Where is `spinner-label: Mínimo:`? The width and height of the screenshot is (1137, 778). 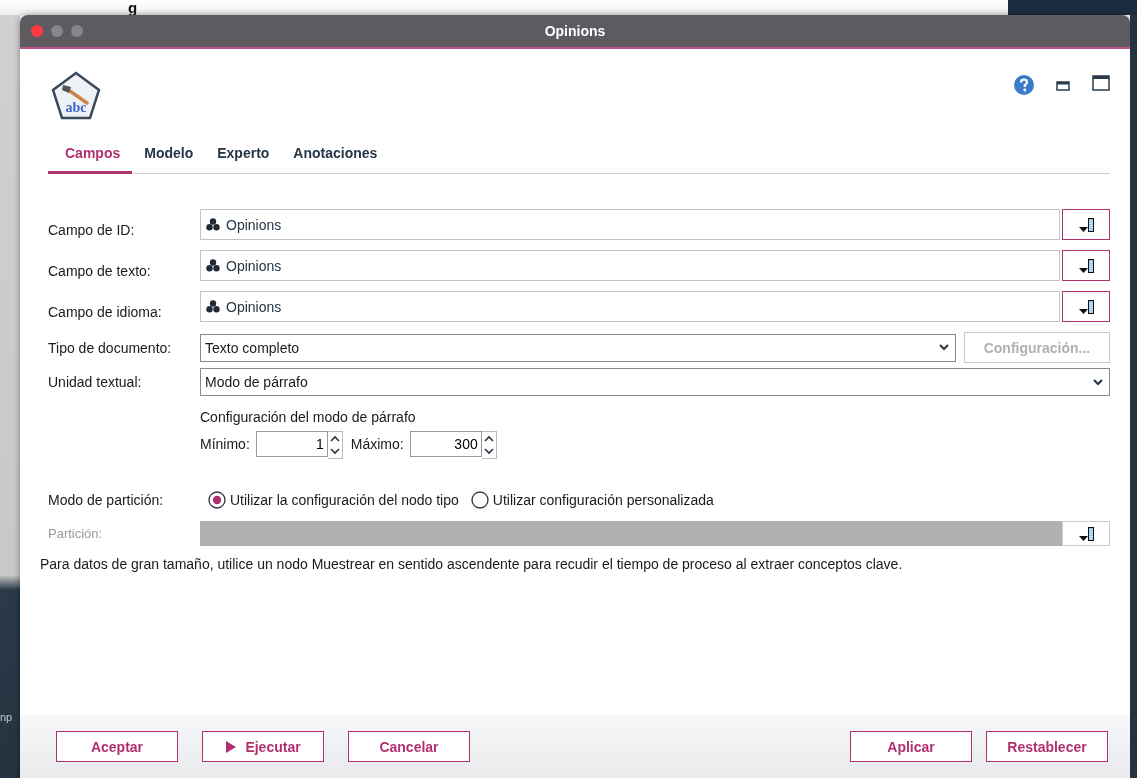 spinner-label: Mínimo: is located at coordinates (225, 444).